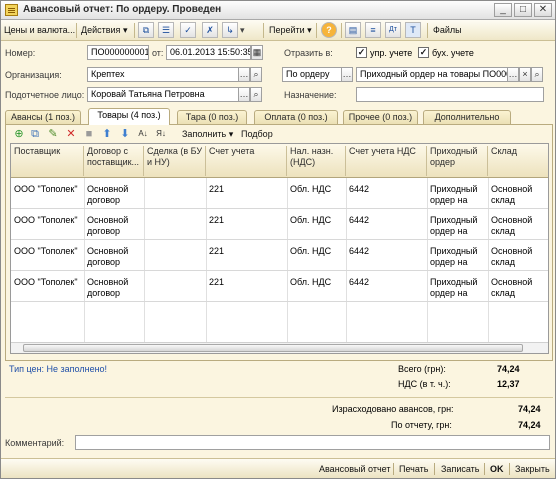  I want to click on structure-dropdown-icon: ▾, so click(242, 30).